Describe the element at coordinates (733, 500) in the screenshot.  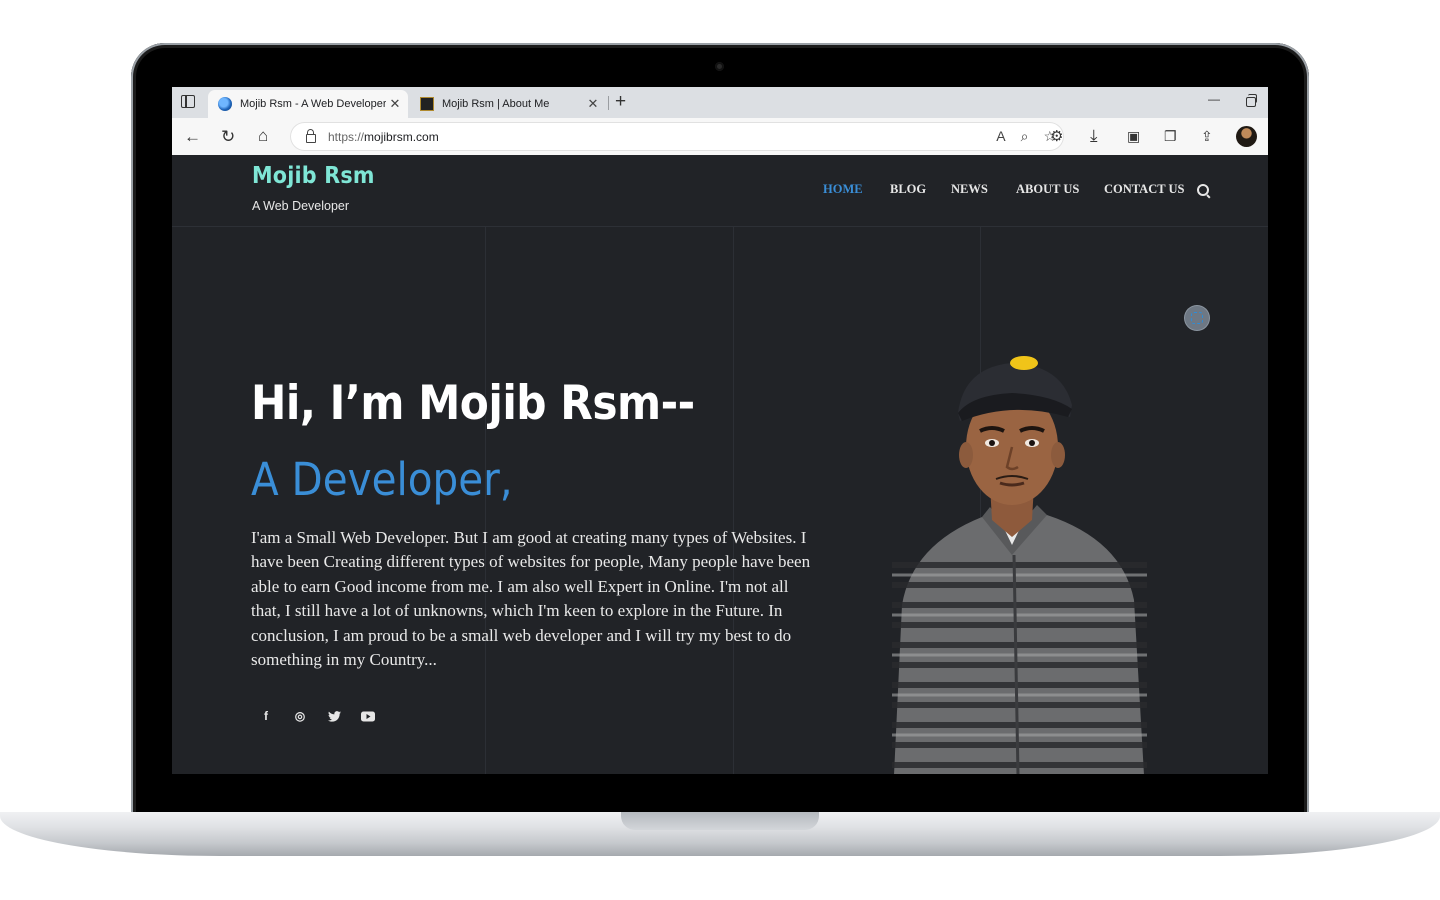
I see `grid-divider` at that location.